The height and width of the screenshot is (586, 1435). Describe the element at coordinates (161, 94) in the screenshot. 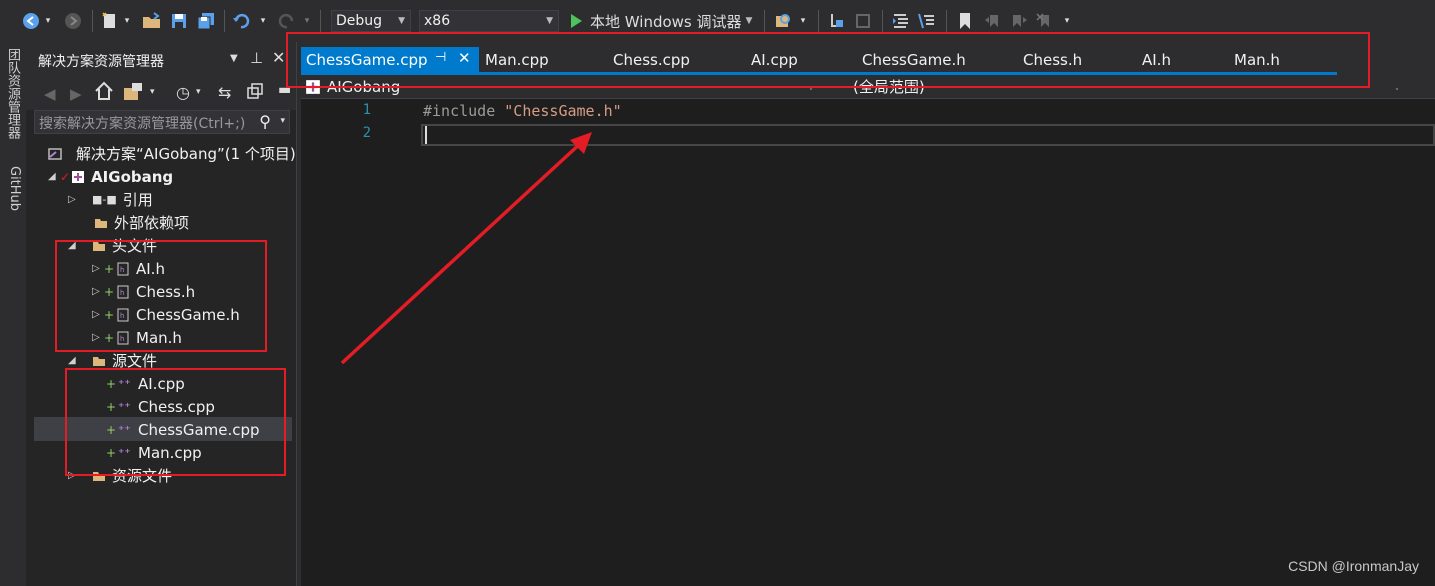

I see `solution-explorer-toolbar: ◀ ▶ ▾ ◷ ▾ ⇆ ▬` at that location.